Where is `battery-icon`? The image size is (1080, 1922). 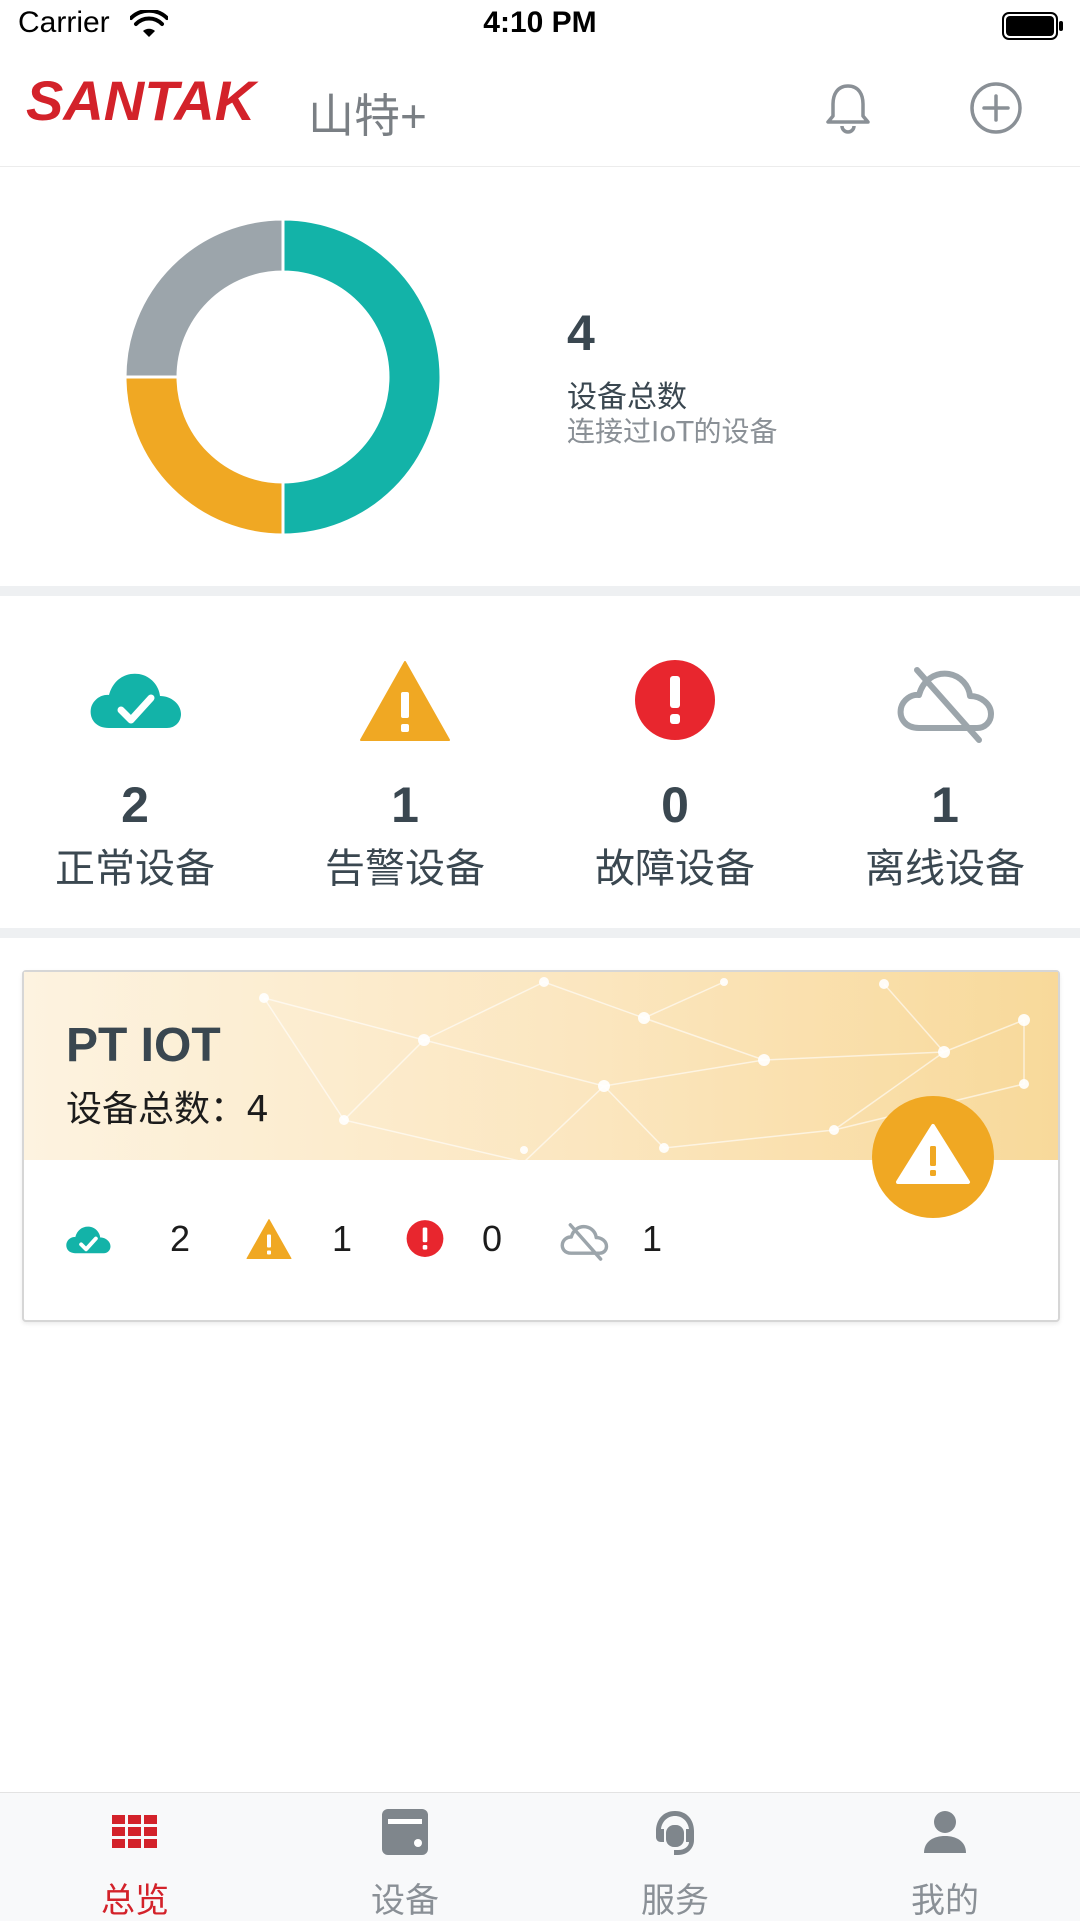
battery-icon is located at coordinates (1032, 26).